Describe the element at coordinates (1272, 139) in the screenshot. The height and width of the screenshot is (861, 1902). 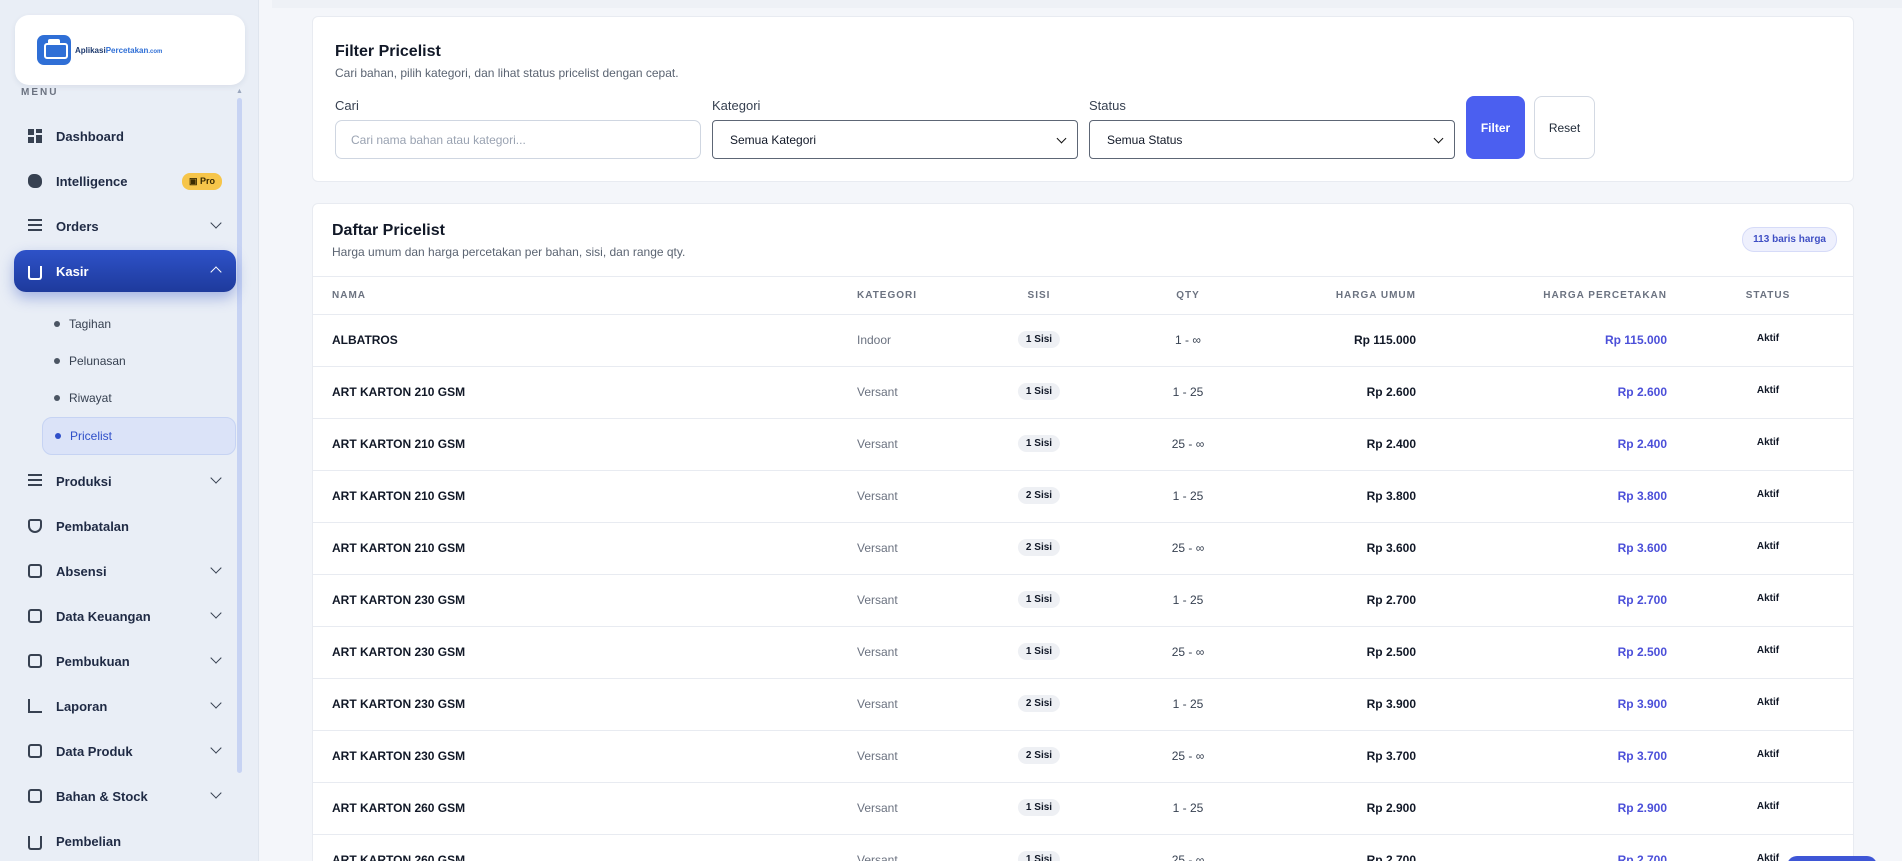
I see `status-select: Semua Status` at that location.